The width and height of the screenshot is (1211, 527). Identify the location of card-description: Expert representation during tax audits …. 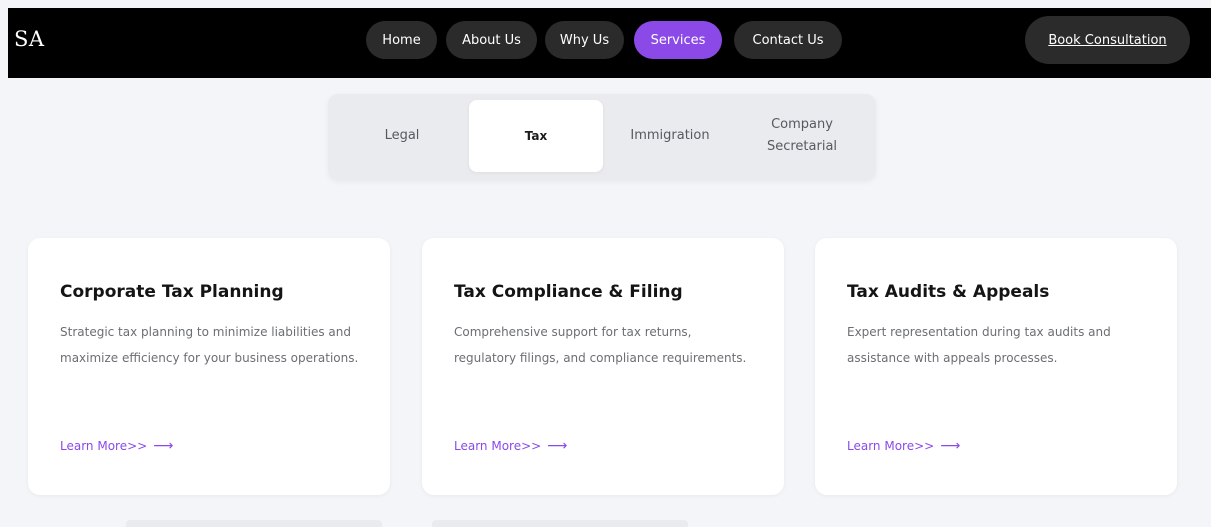
(979, 345).